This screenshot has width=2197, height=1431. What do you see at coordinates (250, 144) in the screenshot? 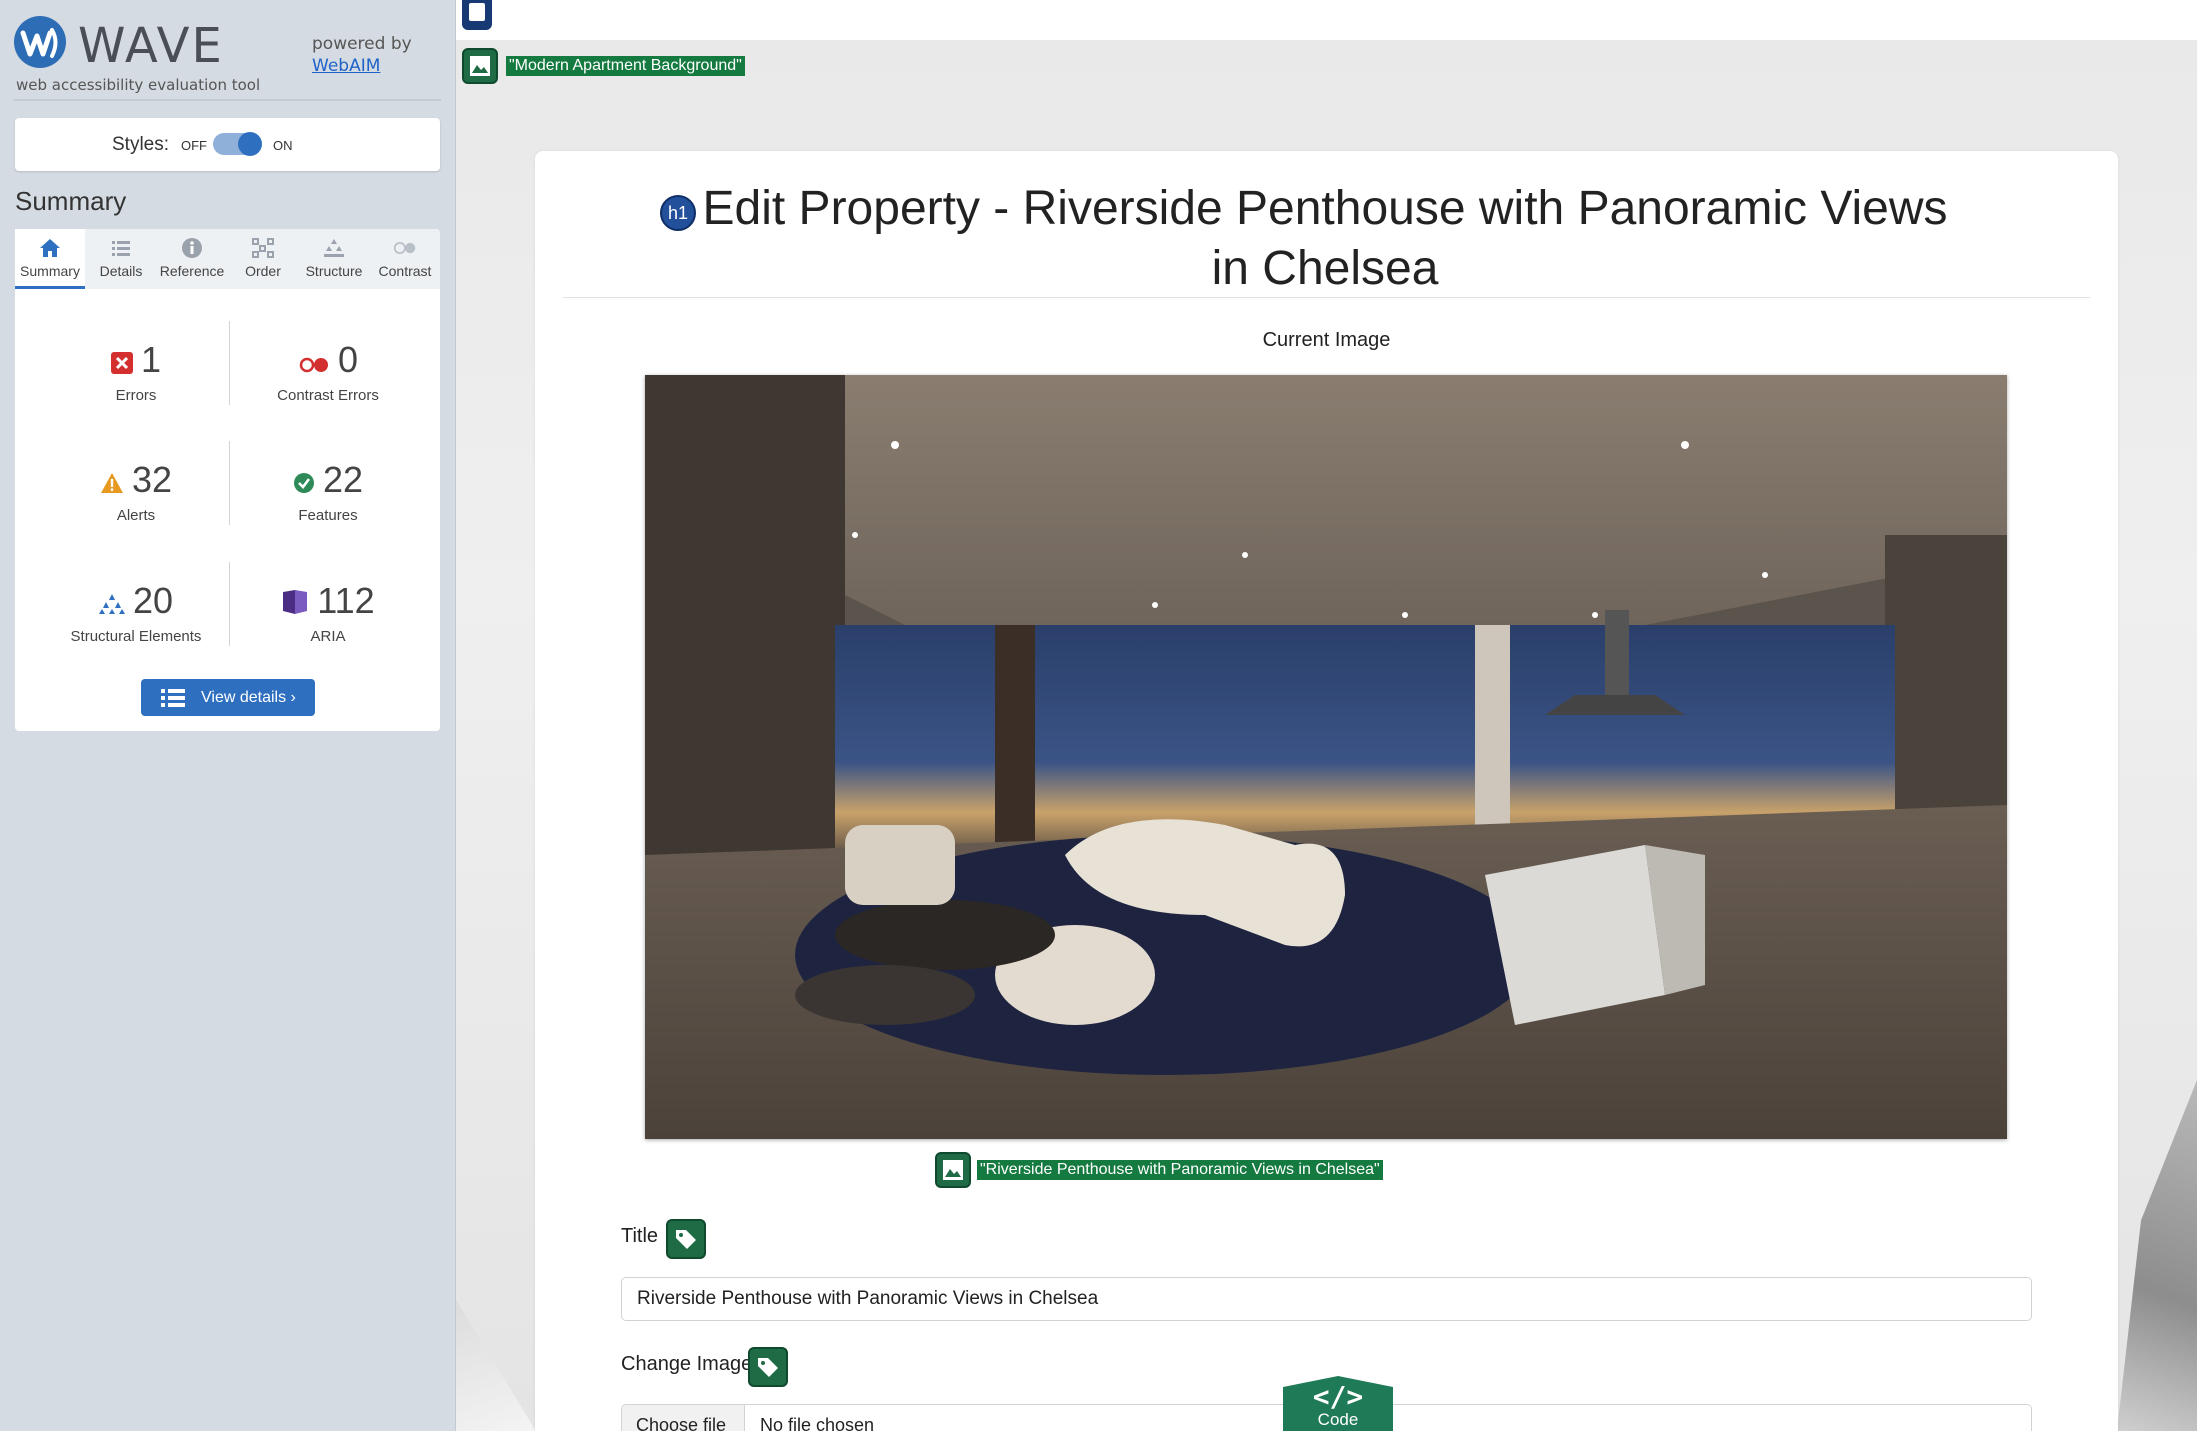
I see `toggle-knob` at bounding box center [250, 144].